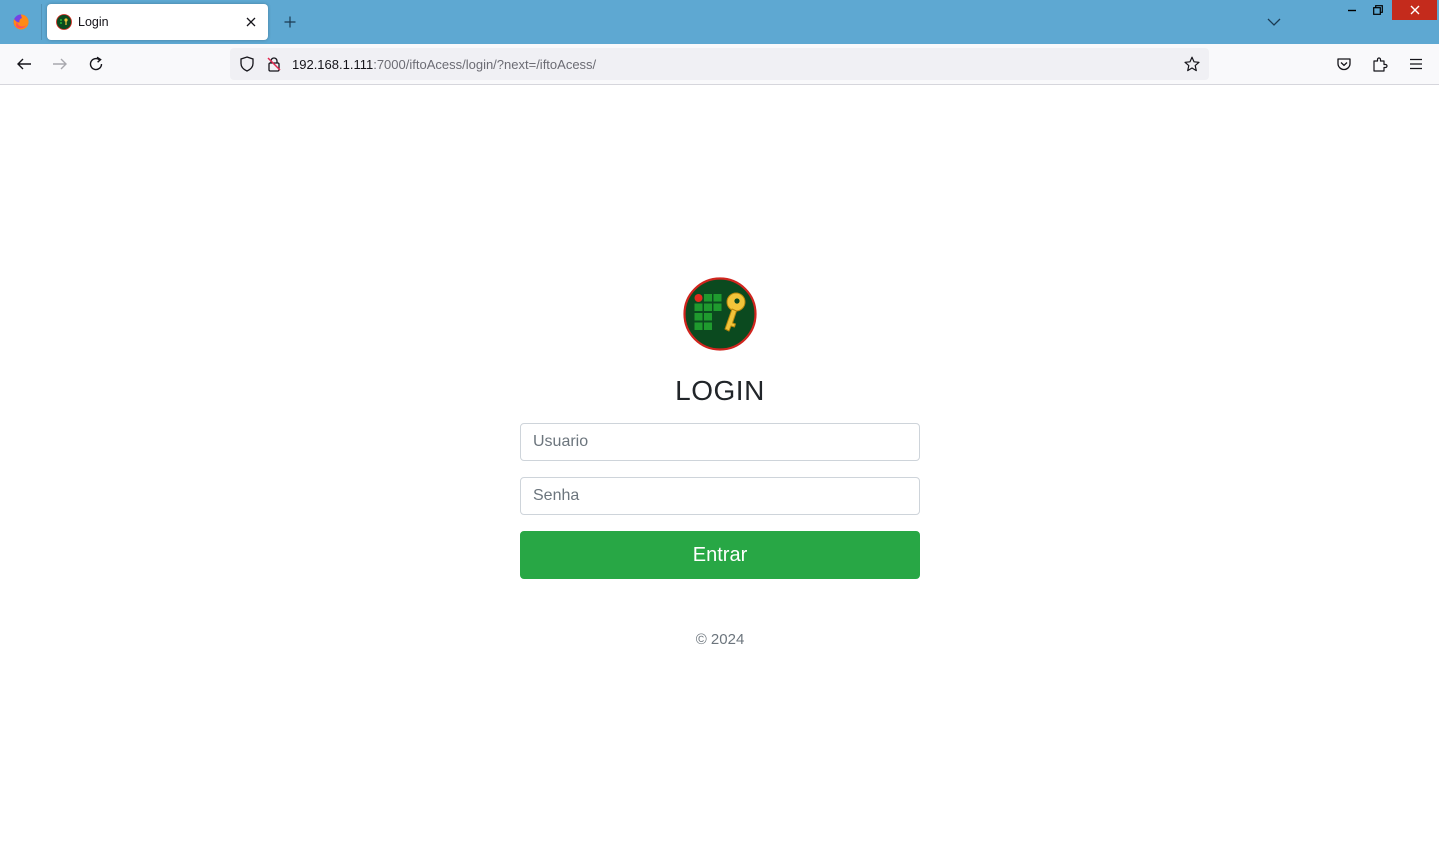 Image resolution: width=1439 pixels, height=860 pixels. I want to click on reload-icon, so click(96, 63).